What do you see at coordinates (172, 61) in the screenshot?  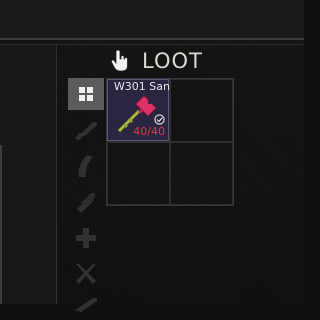 I see `loot-title: LOOT` at bounding box center [172, 61].